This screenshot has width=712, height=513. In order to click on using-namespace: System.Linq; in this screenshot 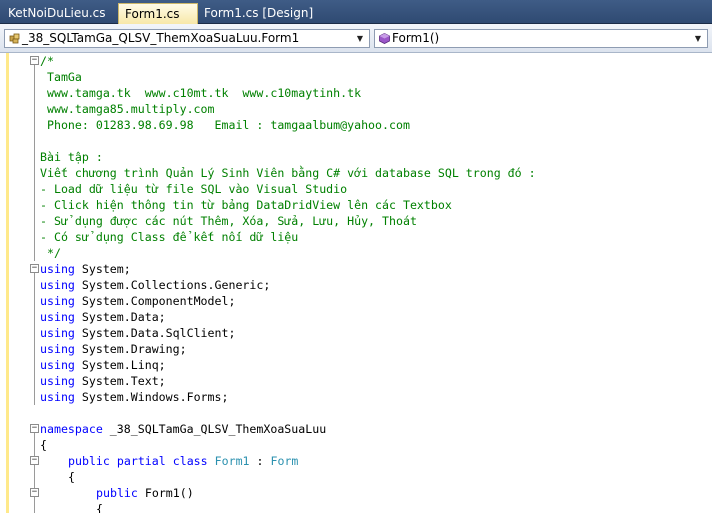, I will do `click(123, 365)`.